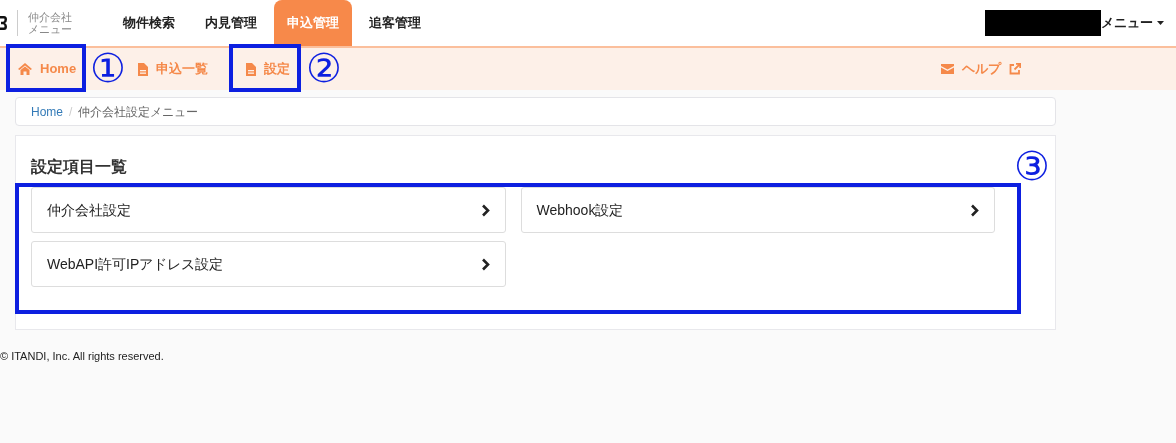 This screenshot has width=1176, height=443. I want to click on home-icon, so click(25, 69).